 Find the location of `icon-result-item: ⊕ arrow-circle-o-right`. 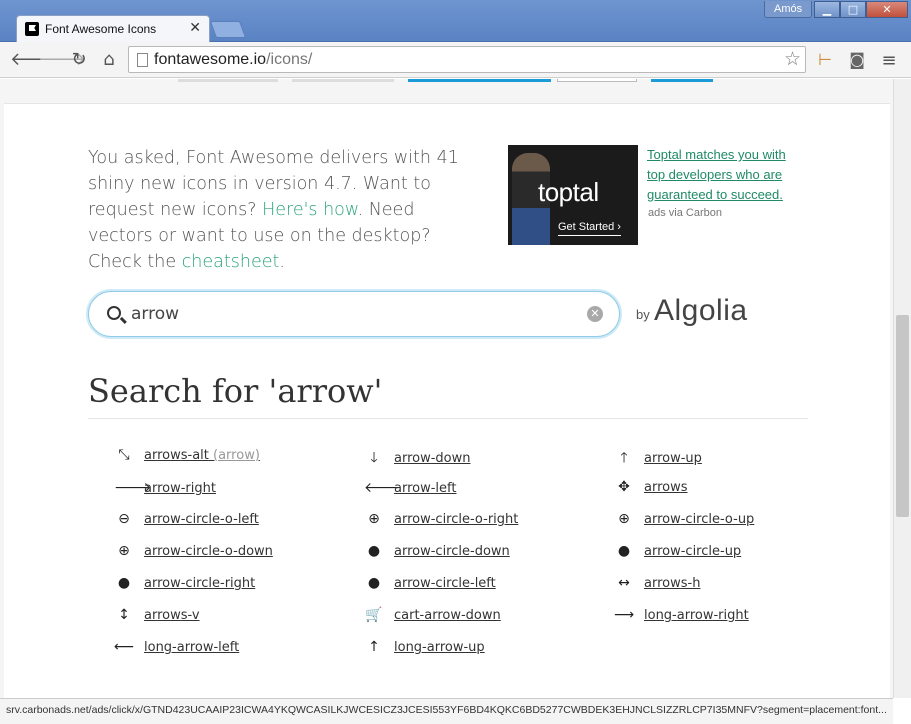

icon-result-item: ⊕ arrow-circle-o-right is located at coordinates (441, 521).